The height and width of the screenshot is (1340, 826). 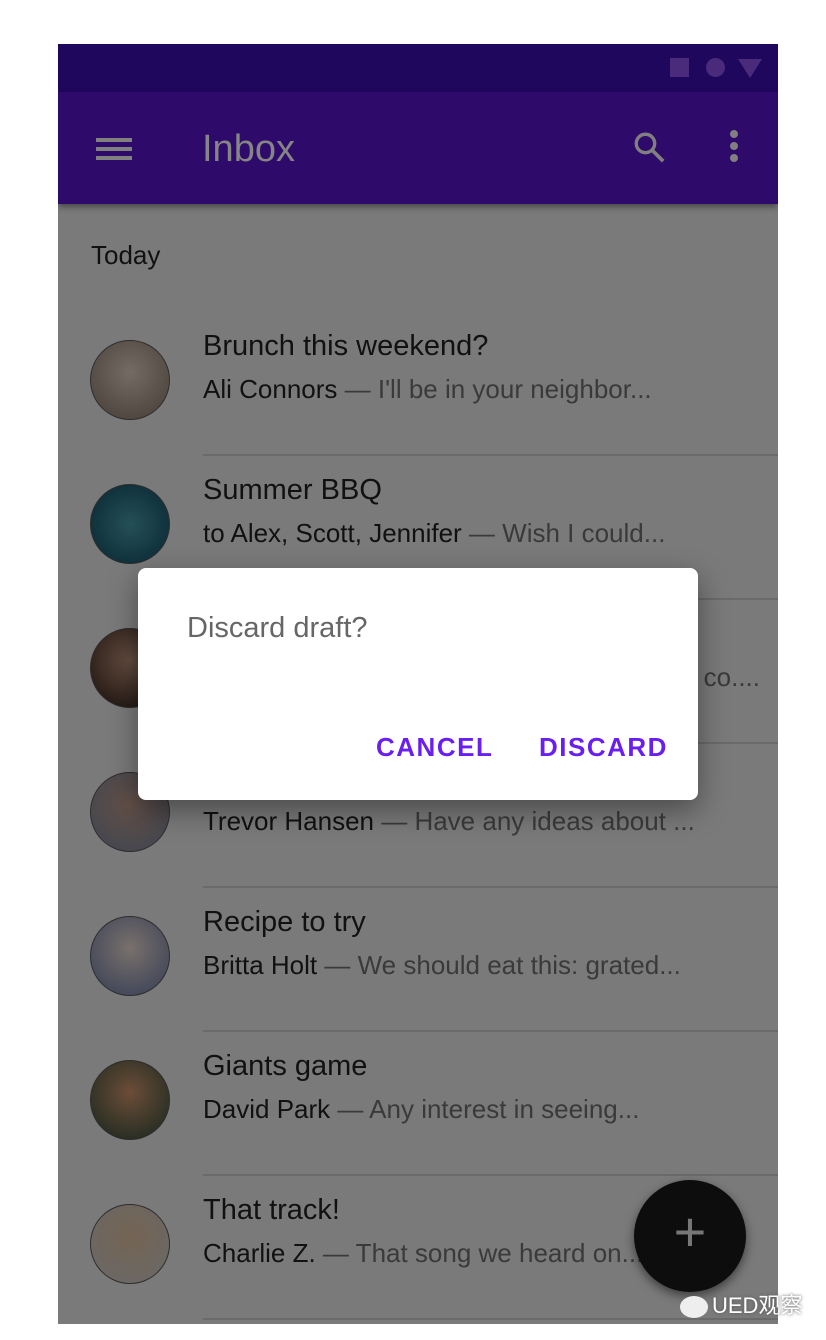 What do you see at coordinates (277, 628) in the screenshot?
I see `dialog-title: Discard draft?` at bounding box center [277, 628].